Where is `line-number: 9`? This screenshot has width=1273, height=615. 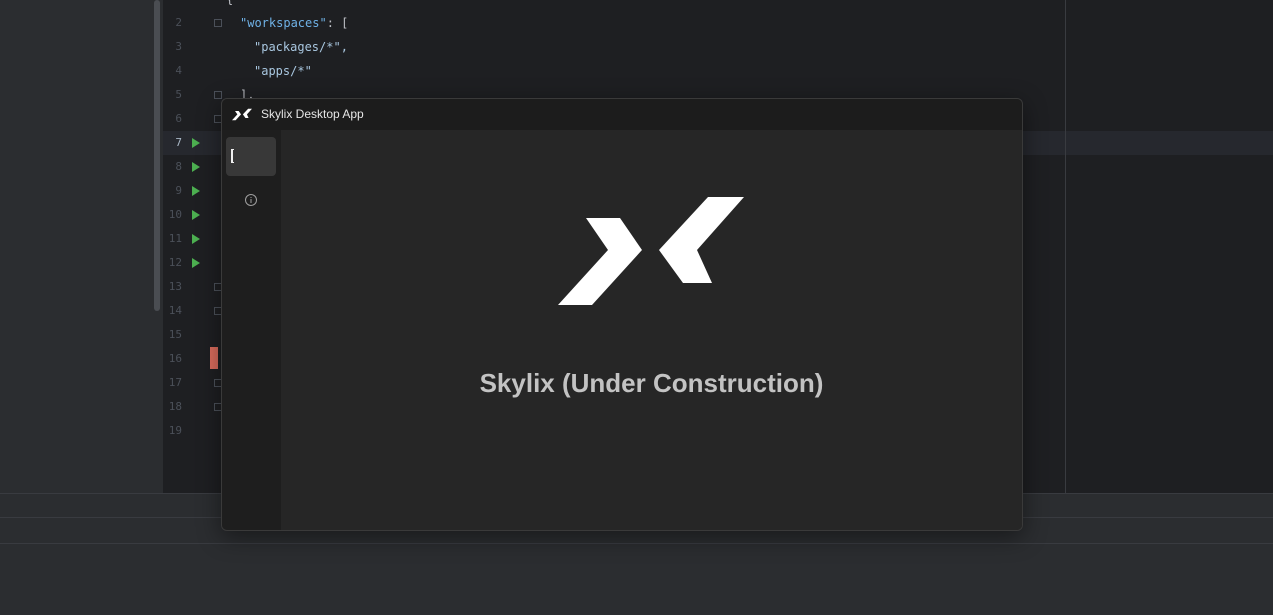 line-number: 9 is located at coordinates (178, 190).